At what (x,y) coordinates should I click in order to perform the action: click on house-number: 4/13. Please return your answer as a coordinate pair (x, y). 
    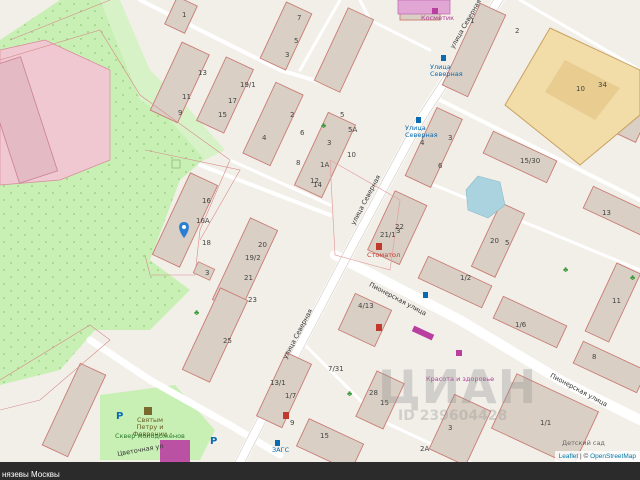
    Looking at the image, I should click on (366, 306).